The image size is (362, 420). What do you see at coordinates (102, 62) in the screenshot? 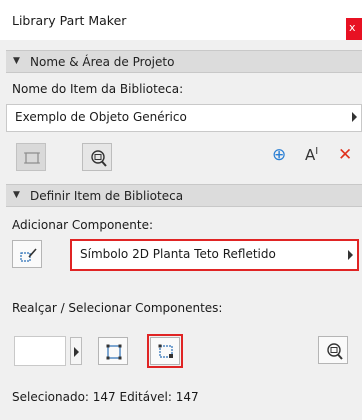
I see `section-header-label: Nome & Área de Projeto` at bounding box center [102, 62].